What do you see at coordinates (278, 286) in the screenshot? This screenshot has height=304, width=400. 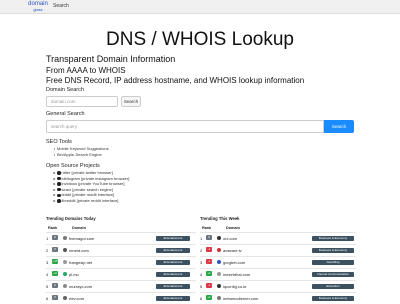 I see `trending-row: 5 -1 iqconfig.co.kr Education` at bounding box center [278, 286].